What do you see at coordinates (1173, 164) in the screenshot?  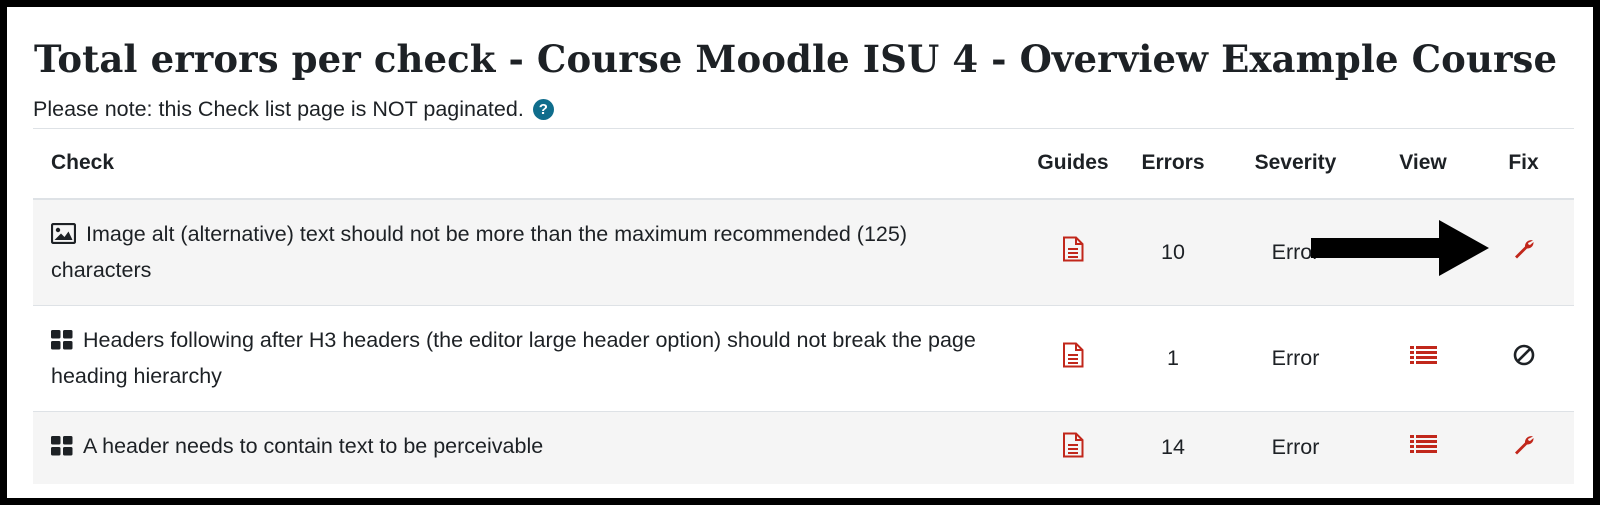 I see `header-errors: Errors` at bounding box center [1173, 164].